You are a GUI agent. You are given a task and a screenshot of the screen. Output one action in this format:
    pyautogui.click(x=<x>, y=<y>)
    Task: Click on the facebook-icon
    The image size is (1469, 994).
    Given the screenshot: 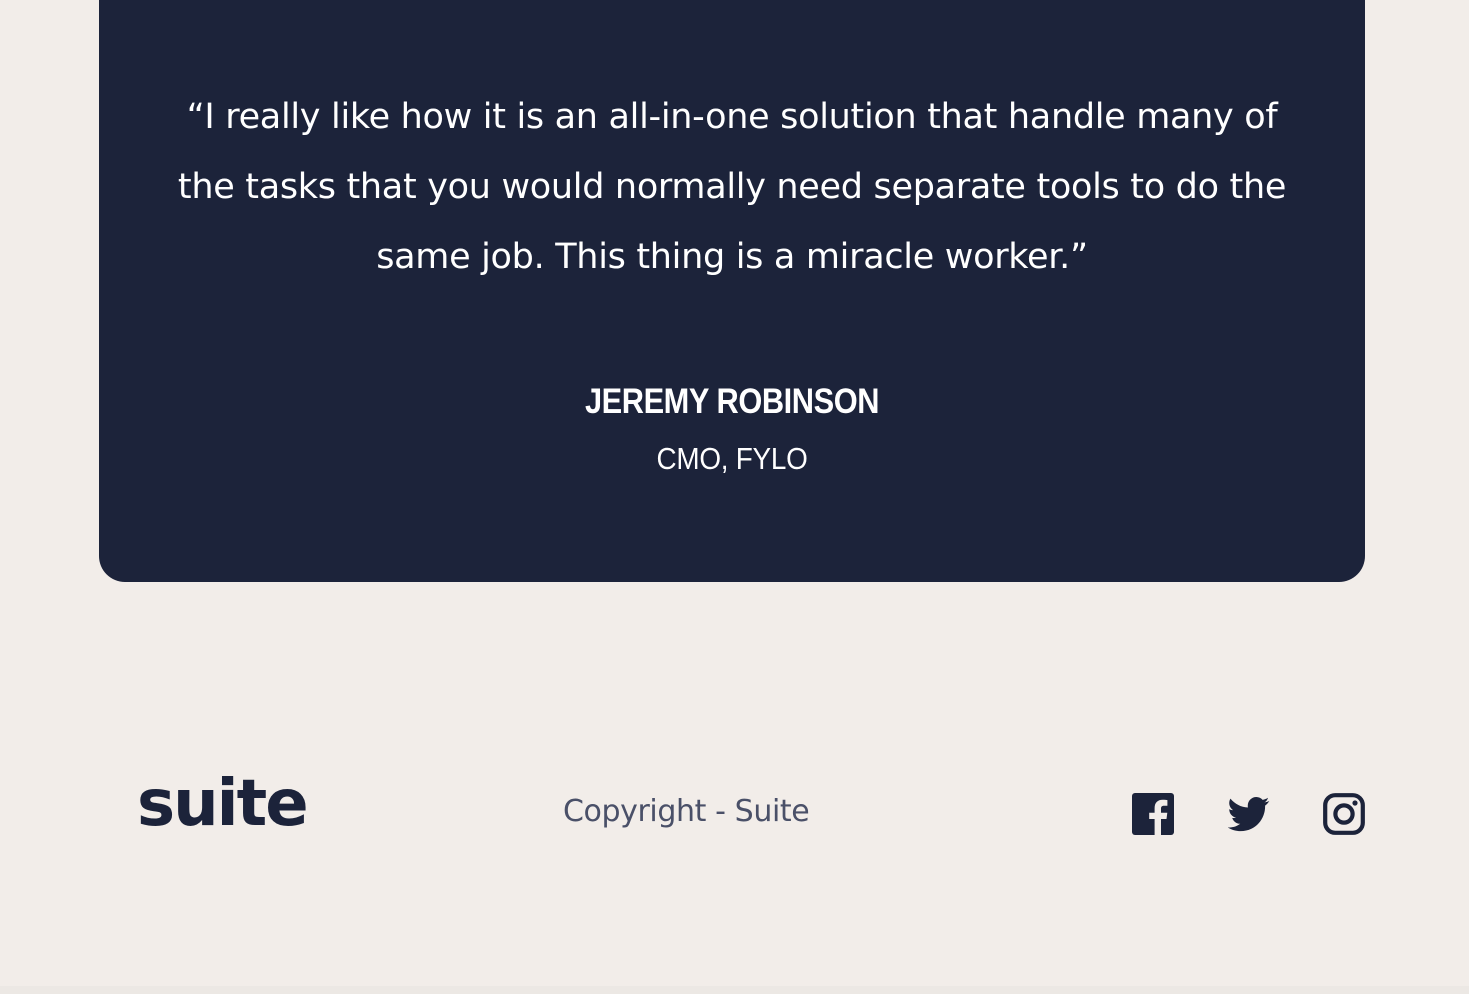 What is the action you would take?
    pyautogui.click(x=1153, y=814)
    